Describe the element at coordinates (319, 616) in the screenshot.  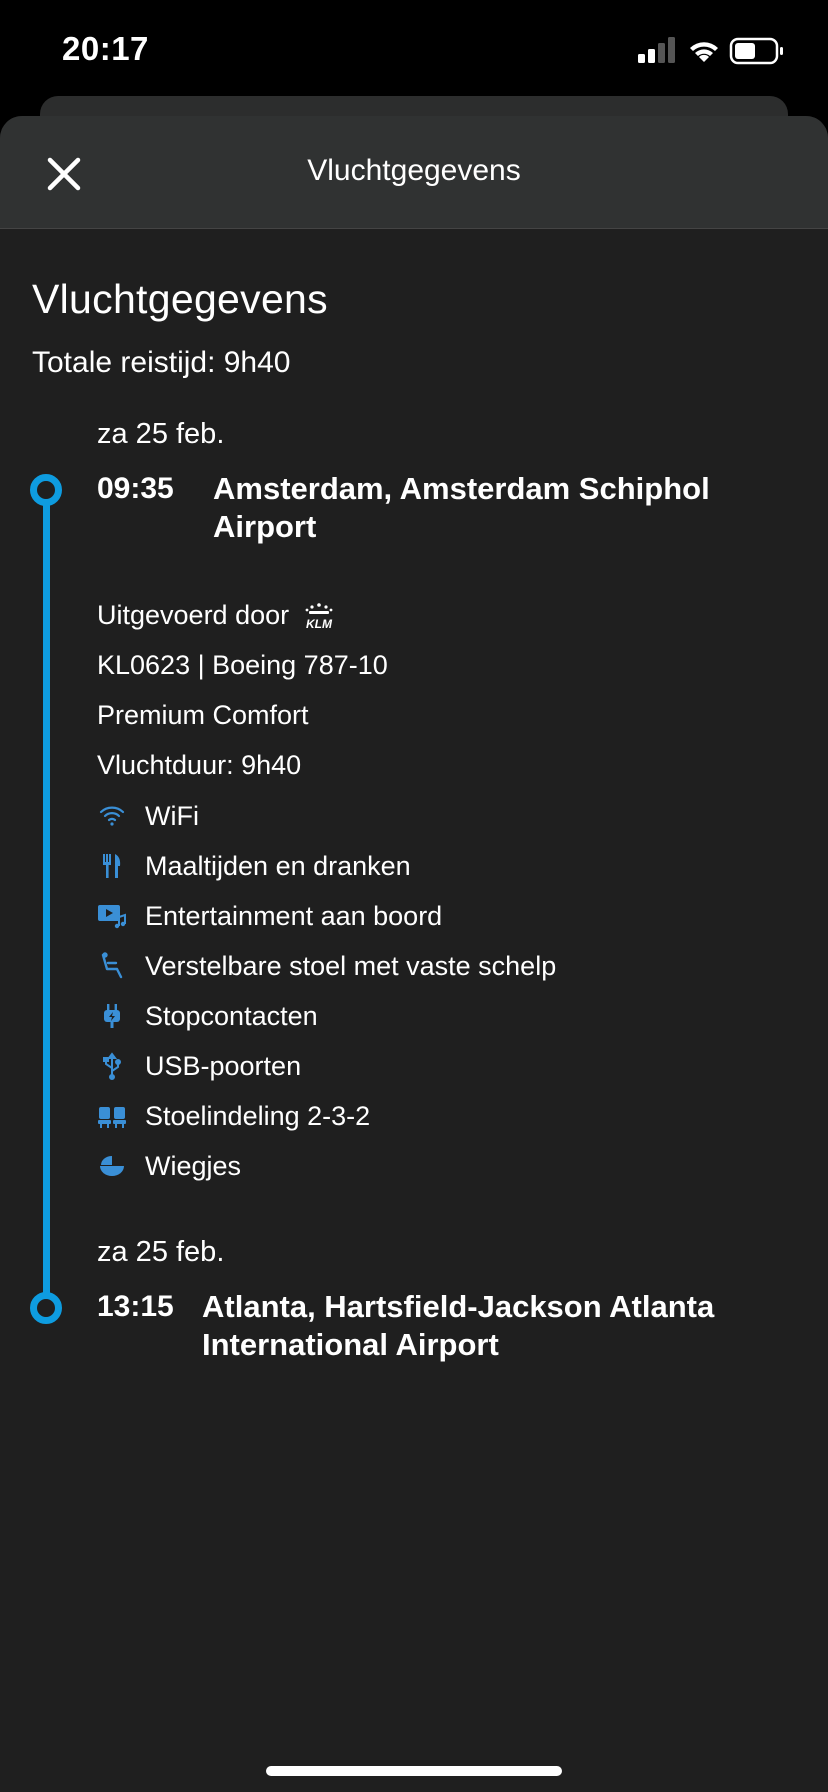
I see `klm-logo: KLM` at that location.